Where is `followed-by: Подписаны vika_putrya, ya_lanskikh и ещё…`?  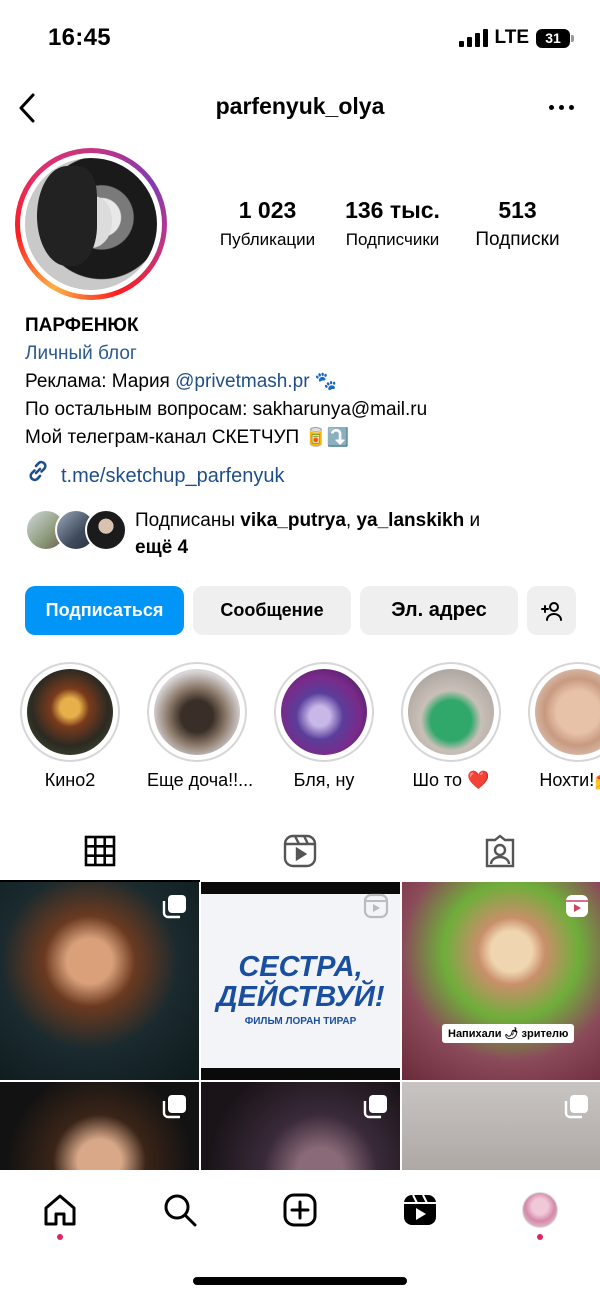 followed-by: Подписаны vika_putrya, ya_lanskikh и ещё… is located at coordinates (305, 534).